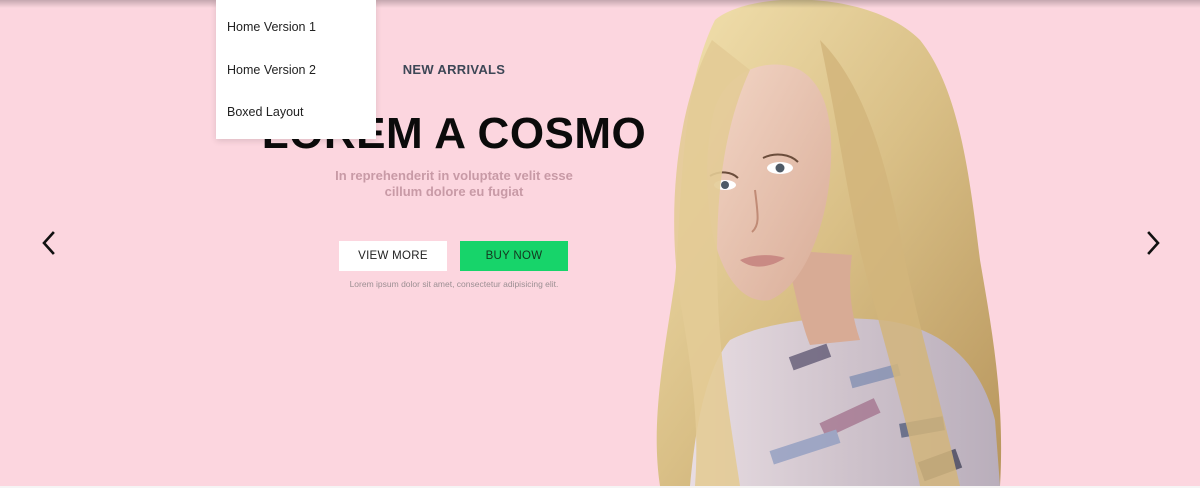 The image size is (1200, 488). I want to click on slider-prev-button, so click(49, 243).